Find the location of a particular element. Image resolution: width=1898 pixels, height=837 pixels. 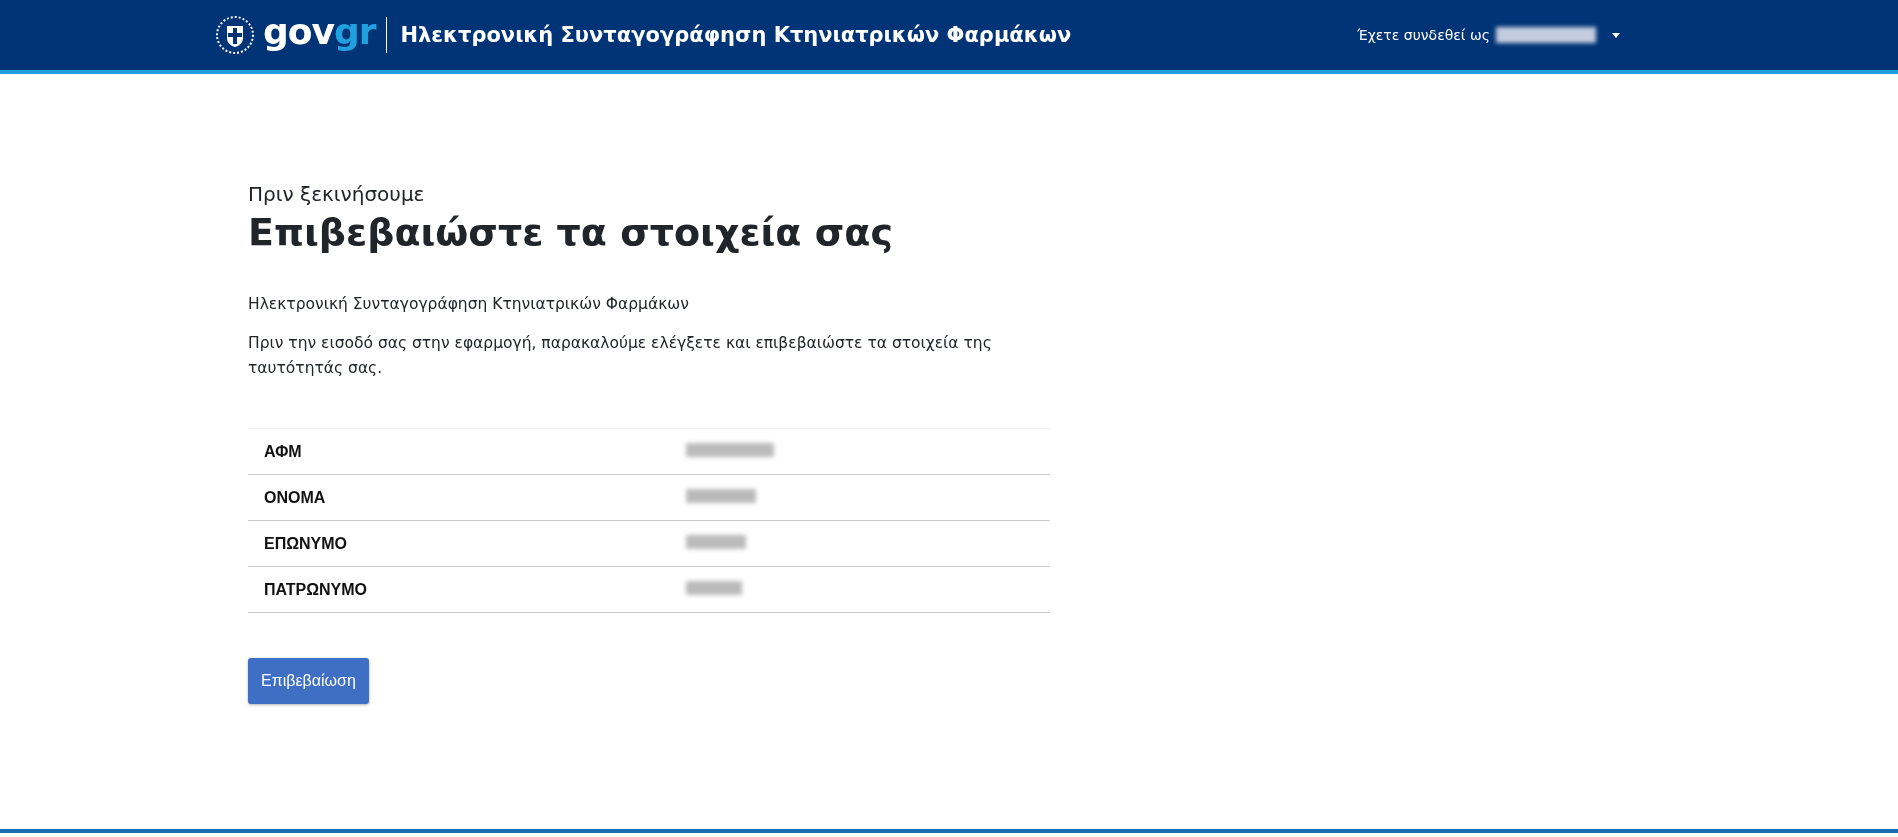

field-label: ΑΦΜ is located at coordinates (459, 451).